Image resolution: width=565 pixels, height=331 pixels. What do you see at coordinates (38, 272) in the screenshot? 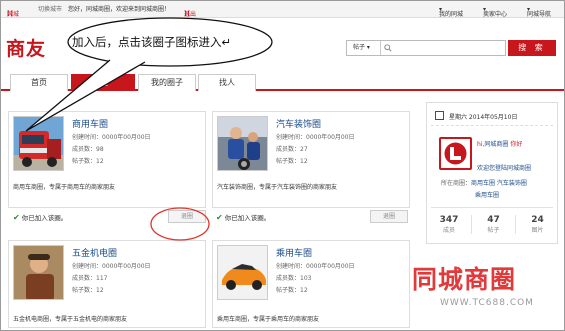
I see `circle-thumbnail-worker` at bounding box center [38, 272].